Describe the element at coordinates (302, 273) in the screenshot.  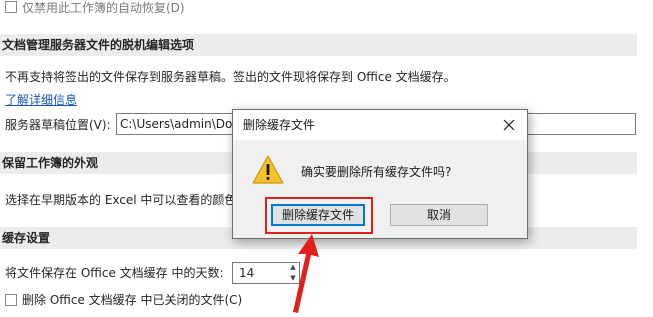
I see `pointer-arrow-icon` at that location.